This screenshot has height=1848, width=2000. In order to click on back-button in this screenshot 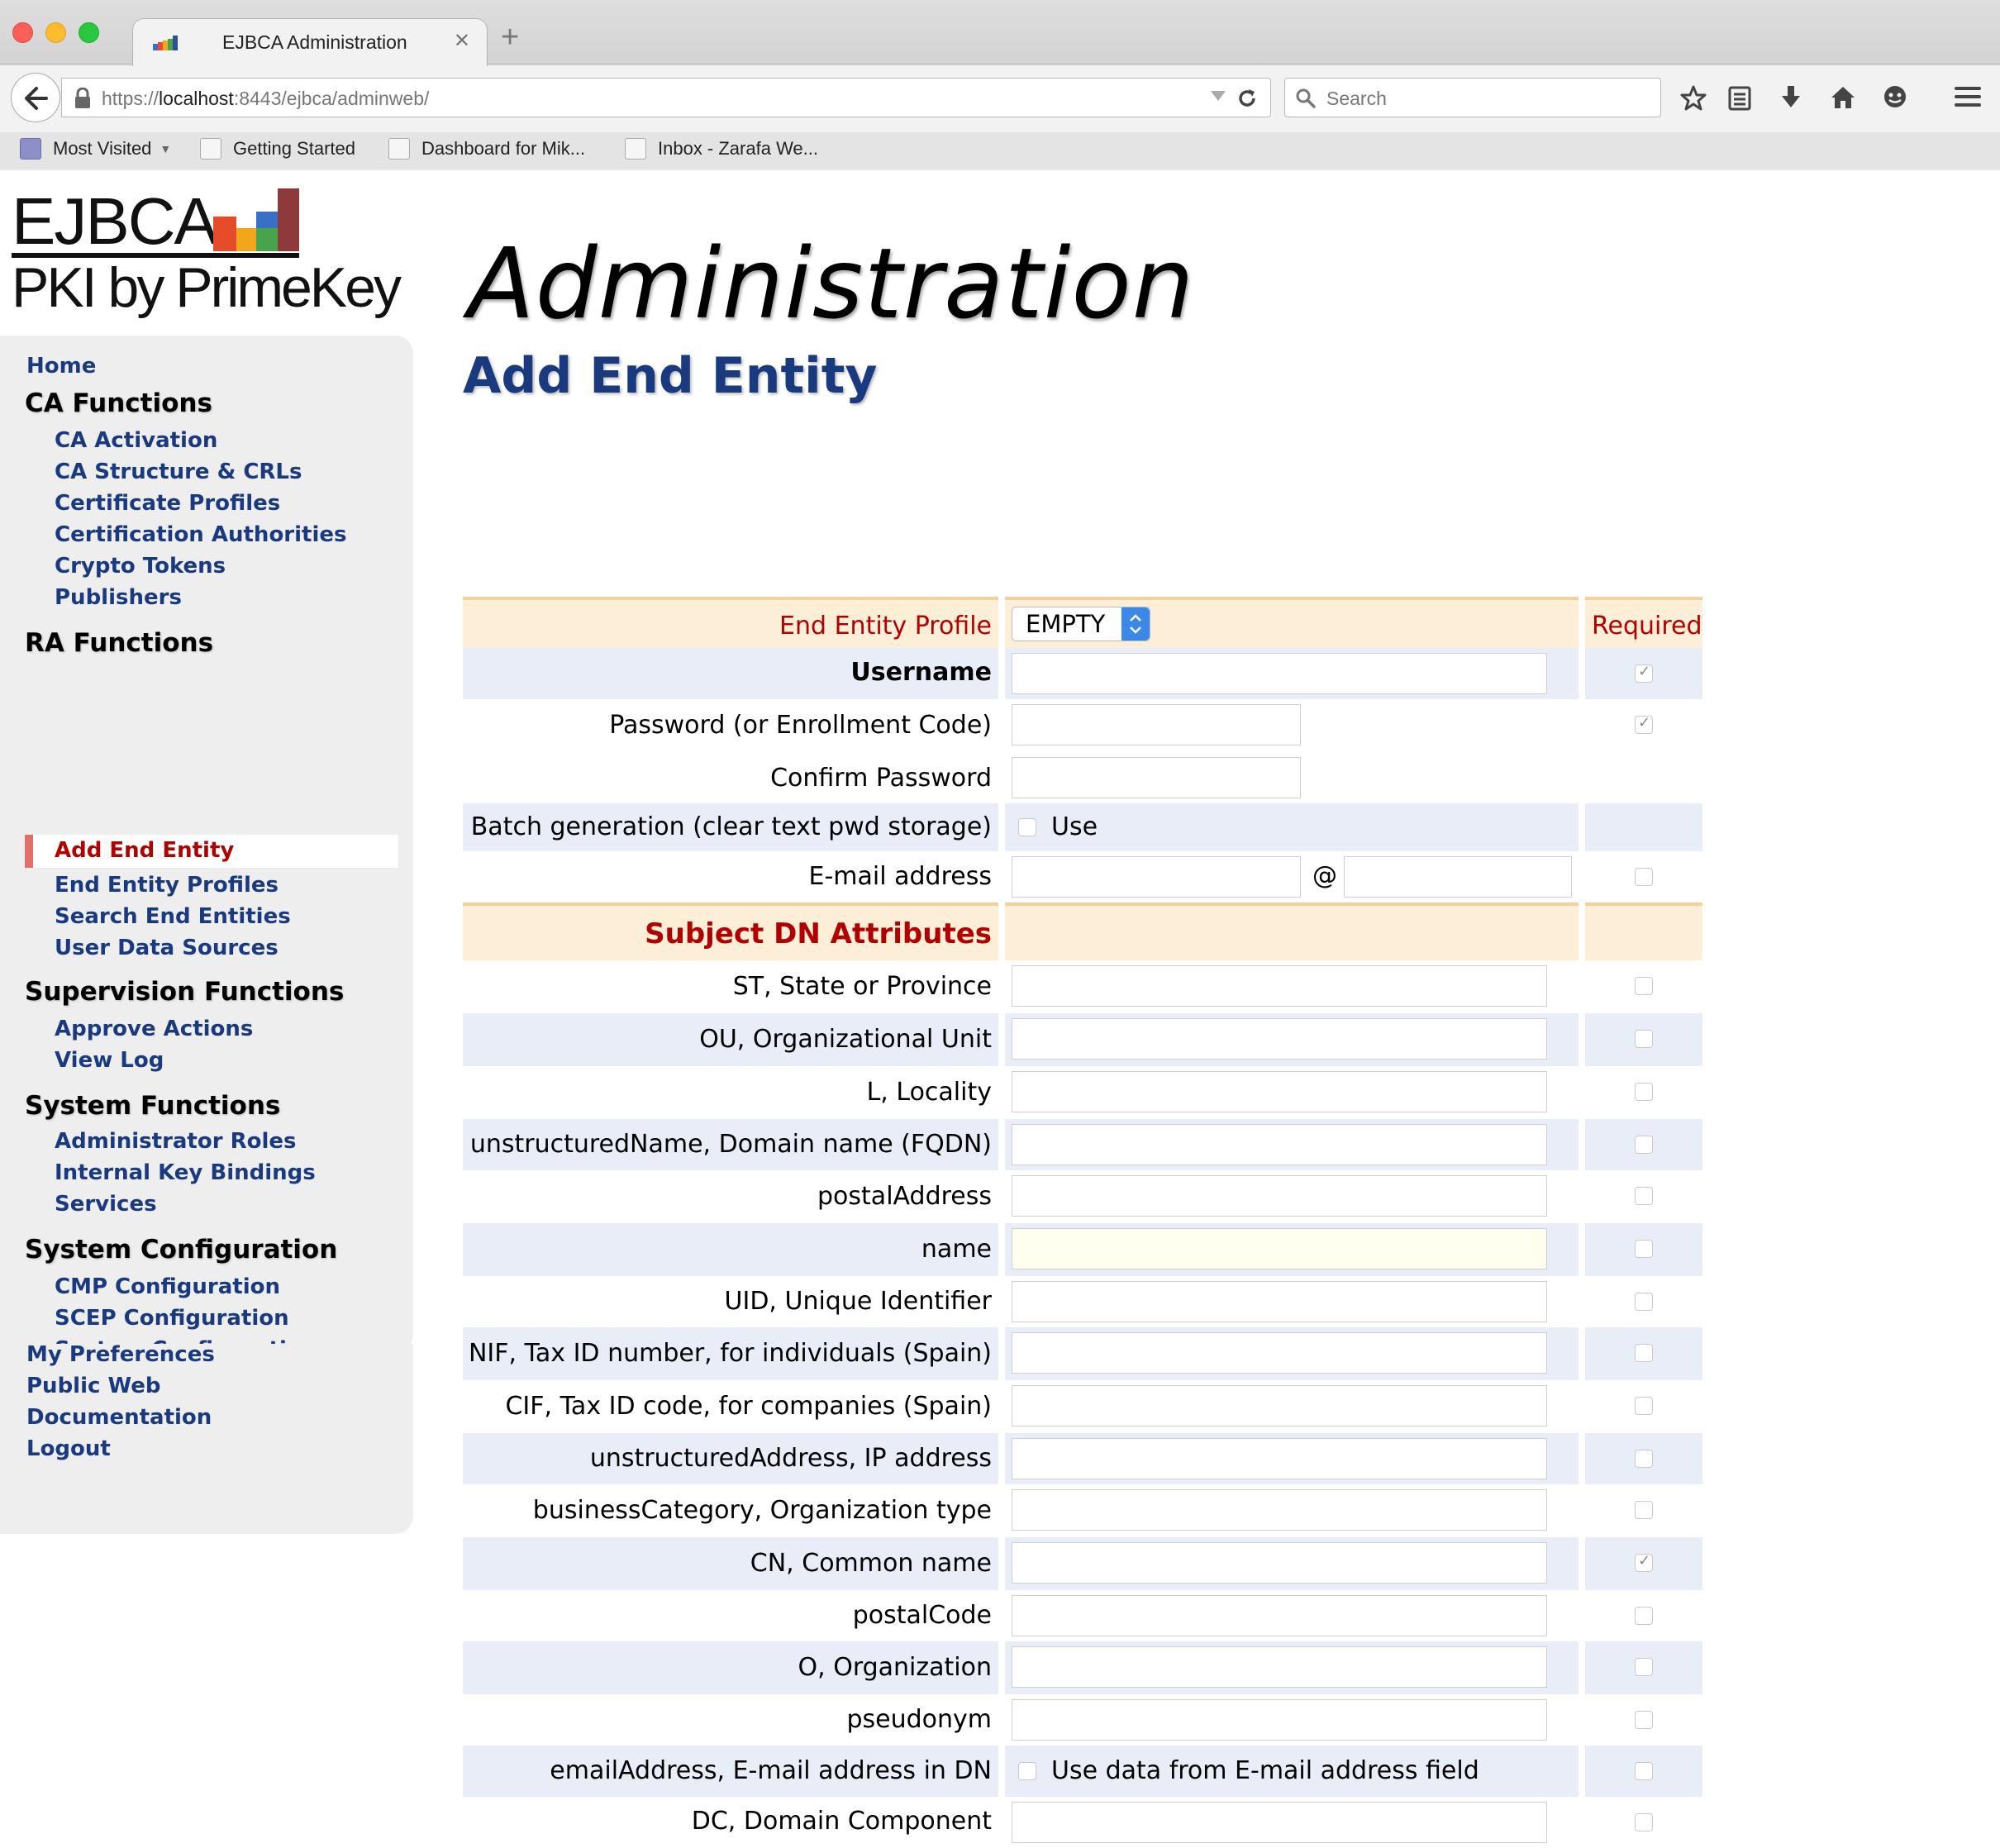, I will do `click(35, 97)`.